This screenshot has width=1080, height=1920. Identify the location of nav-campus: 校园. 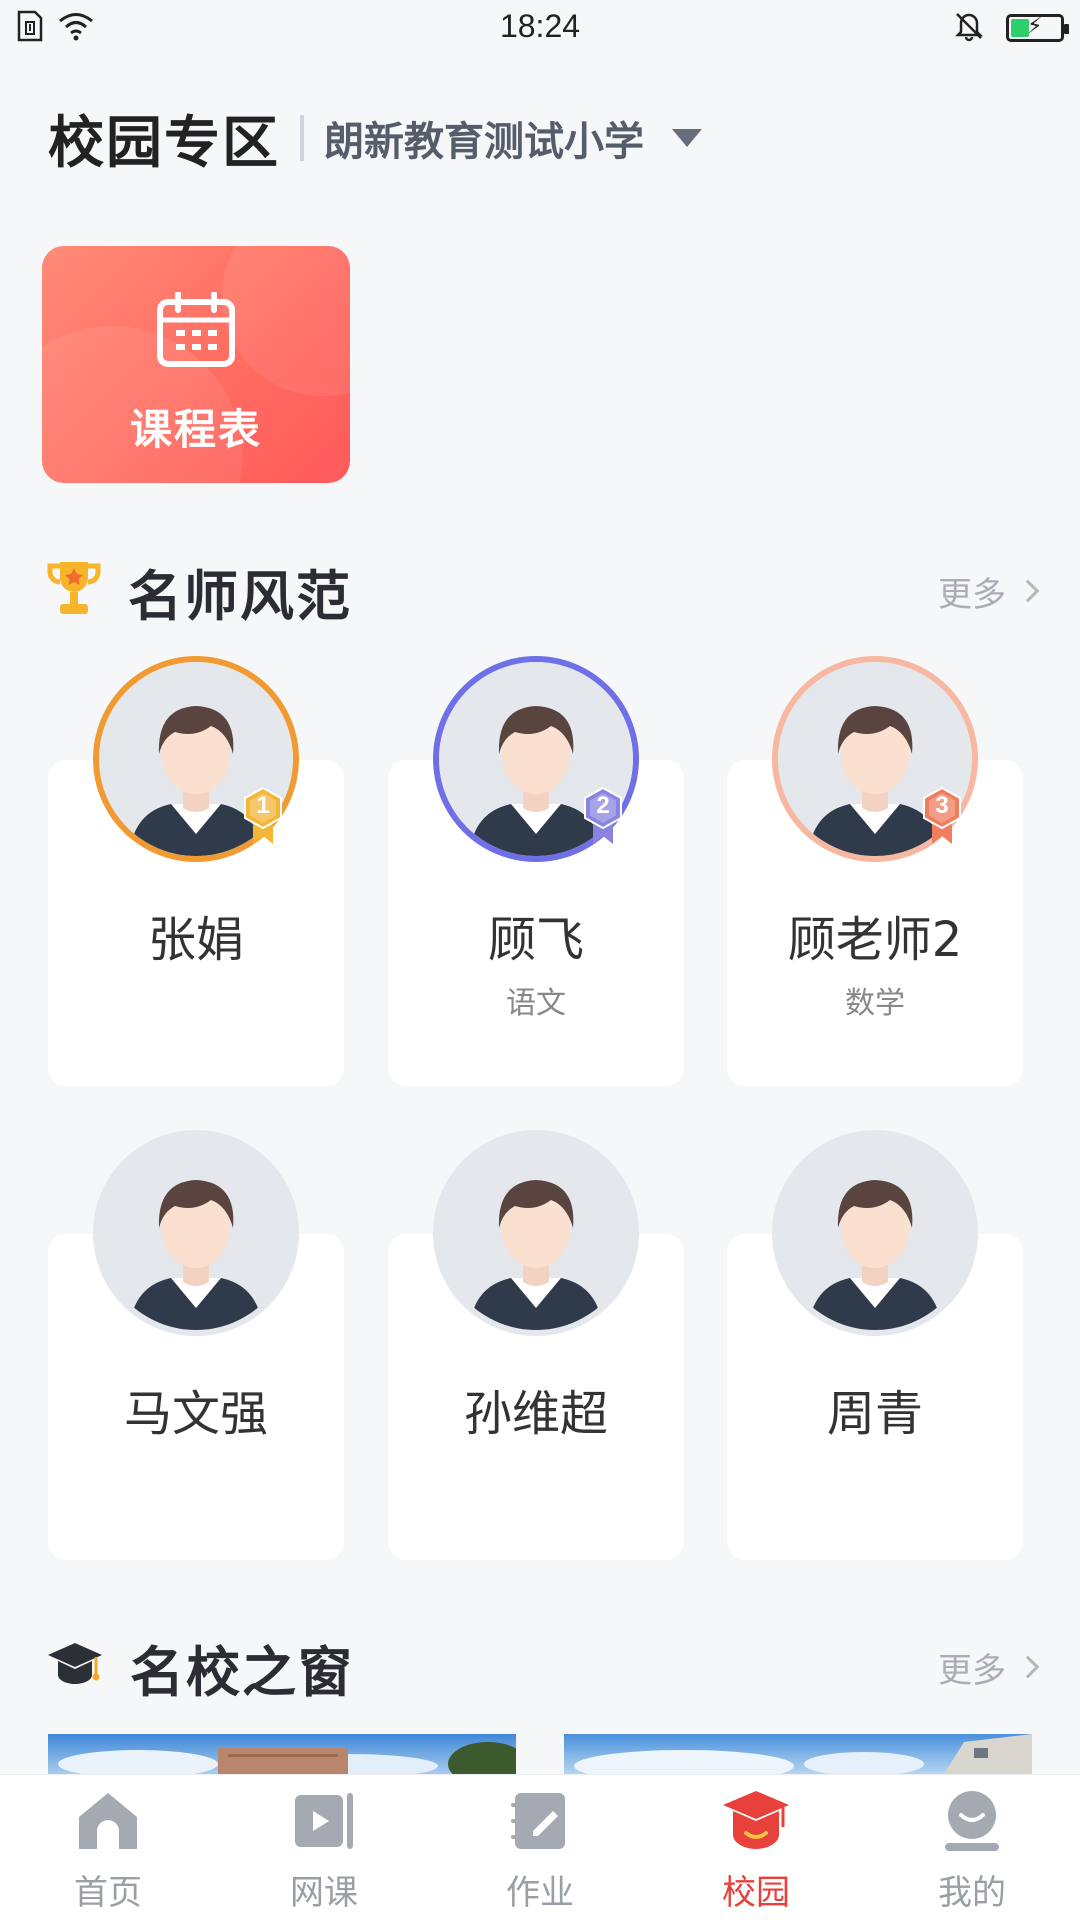
(756, 1847).